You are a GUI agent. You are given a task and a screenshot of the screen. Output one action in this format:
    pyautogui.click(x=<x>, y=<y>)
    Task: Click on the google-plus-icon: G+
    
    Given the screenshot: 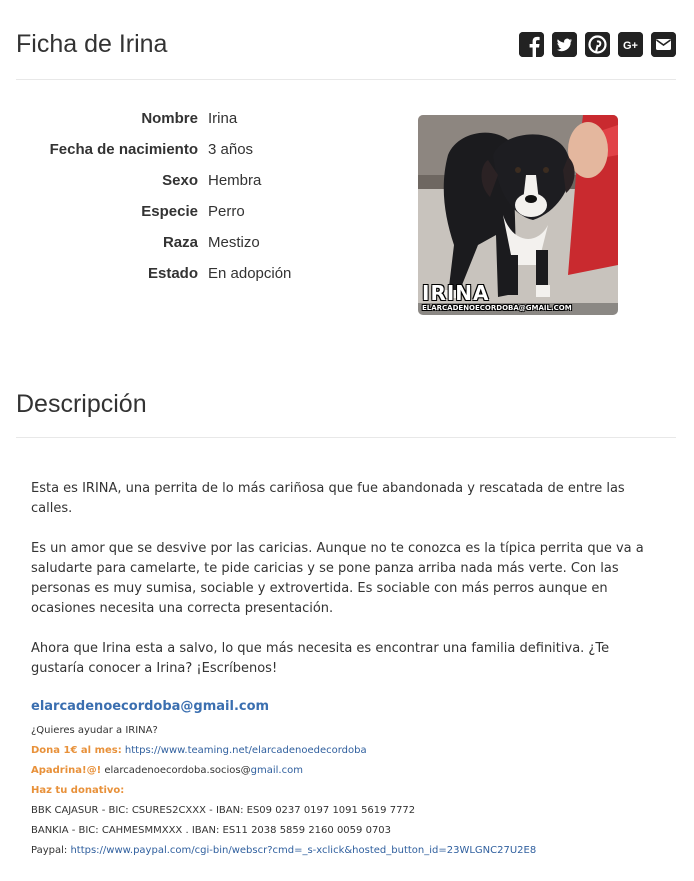 What is the action you would take?
    pyautogui.click(x=630, y=44)
    